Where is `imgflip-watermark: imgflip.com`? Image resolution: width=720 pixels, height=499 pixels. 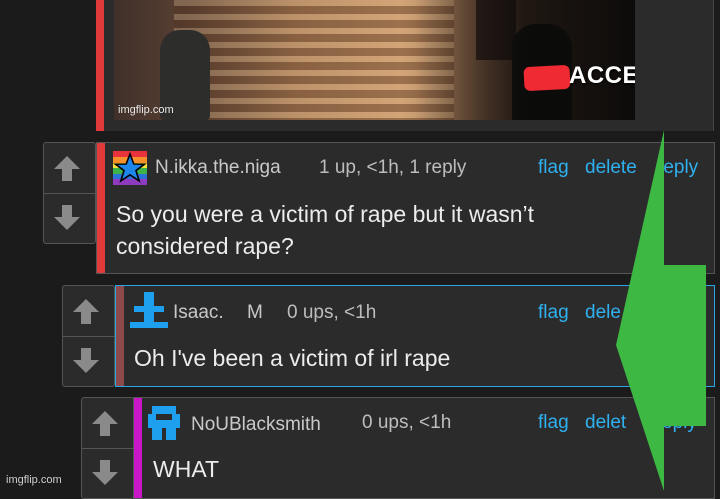
imgflip-watermark: imgflip.com is located at coordinates (34, 480).